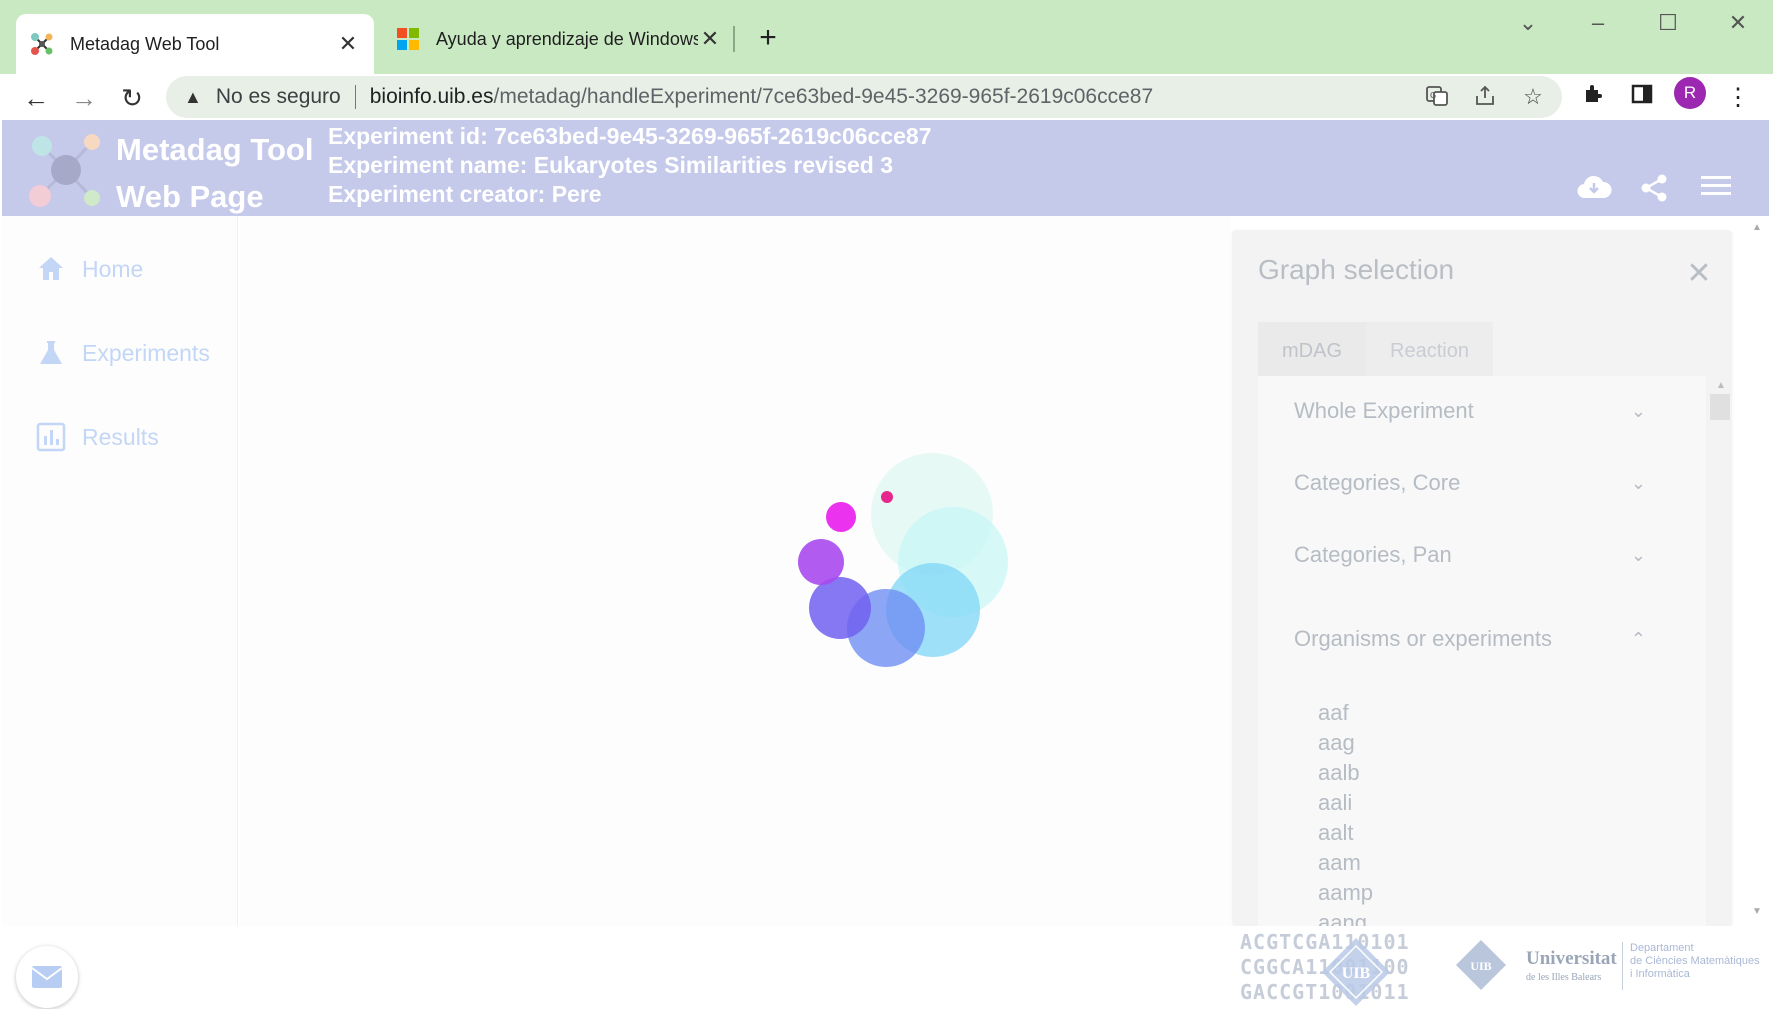 Image resolution: width=1773 pixels, height=1009 pixels. What do you see at coordinates (1333, 713) in the screenshot?
I see `organism-item: aaf` at bounding box center [1333, 713].